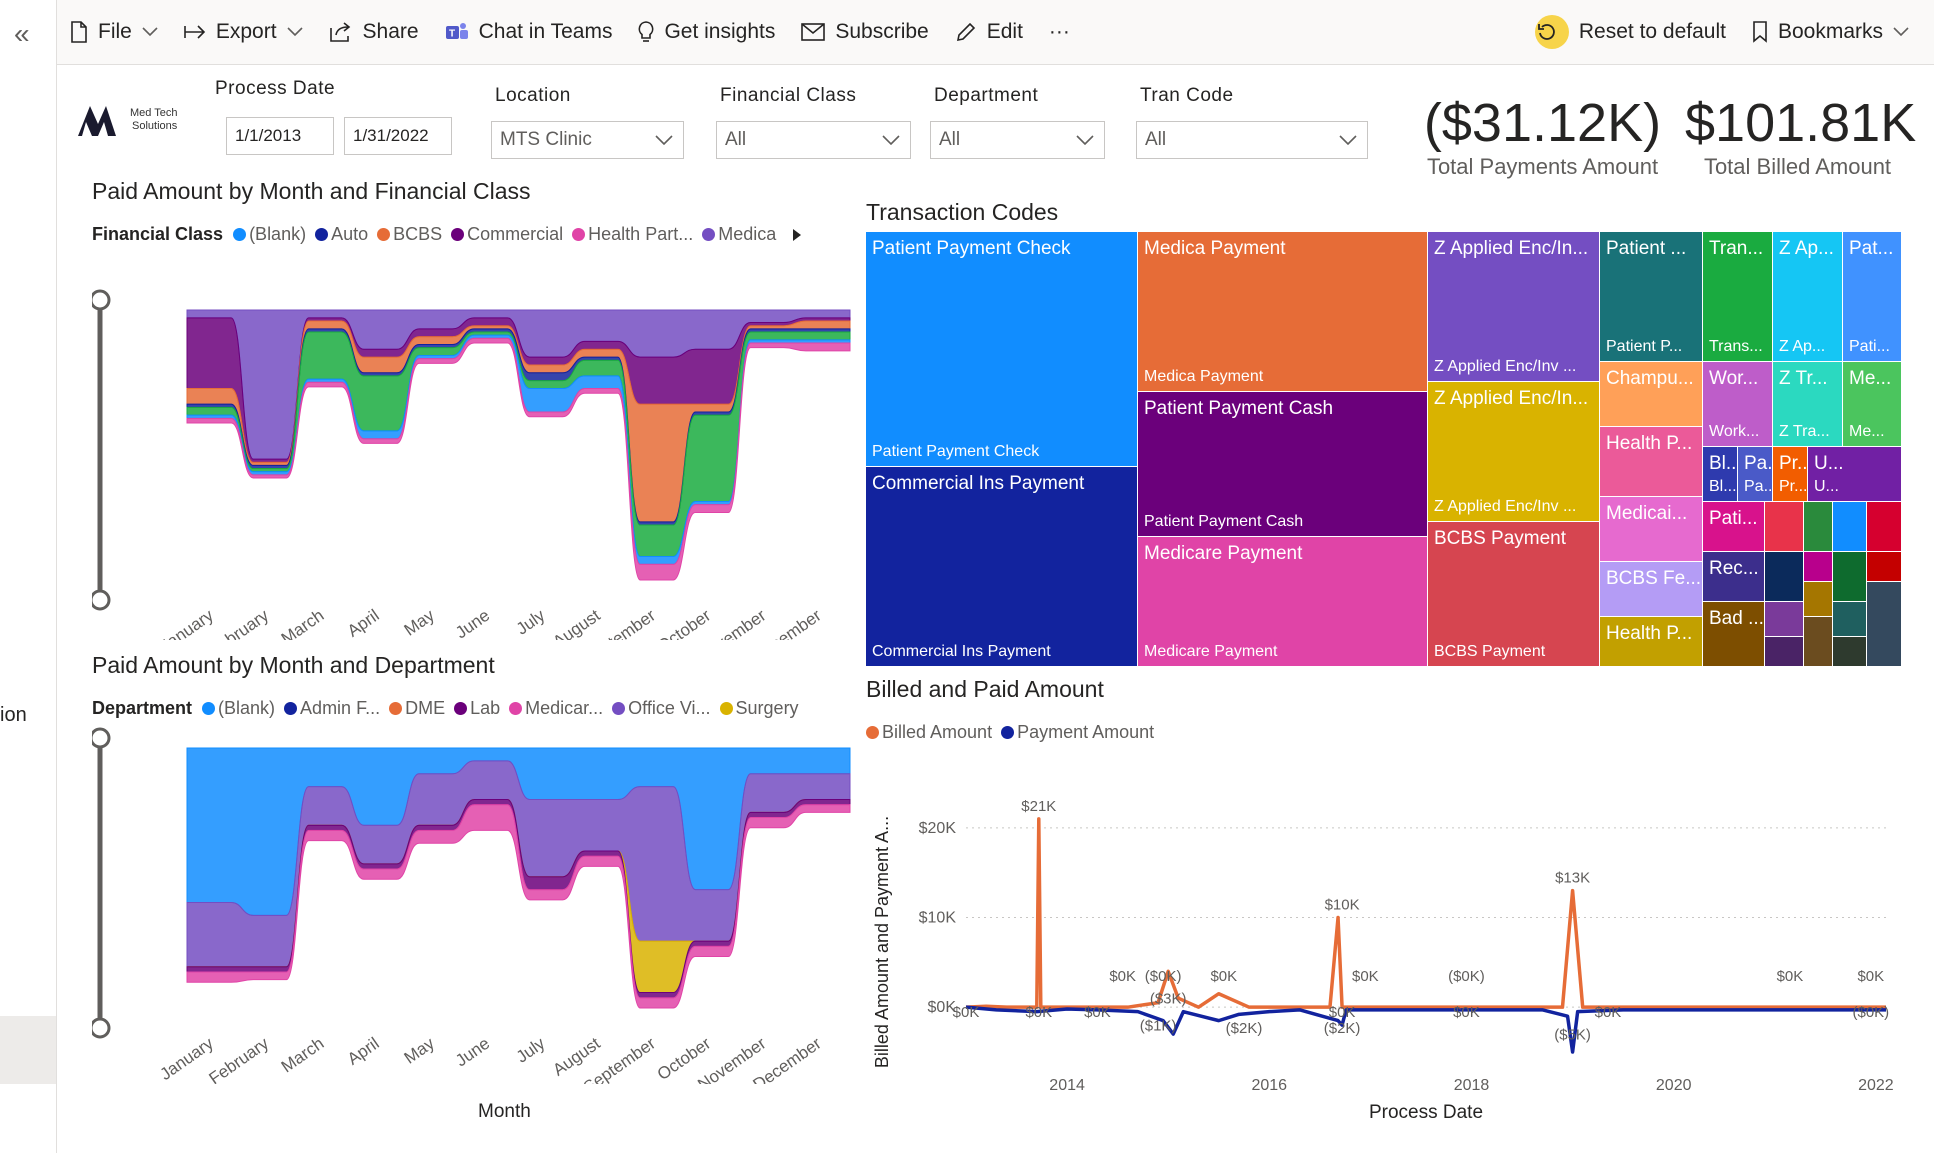  What do you see at coordinates (1059, 32) in the screenshot?
I see `more-options-button: ···` at bounding box center [1059, 32].